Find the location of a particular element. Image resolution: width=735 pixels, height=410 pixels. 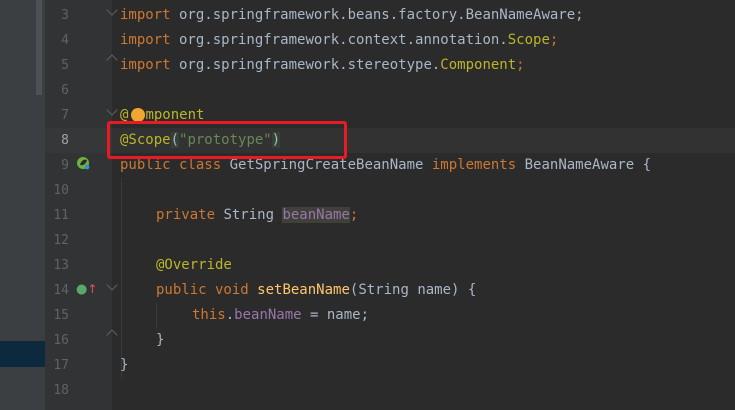

line-number: 18 is located at coordinates (61, 390).